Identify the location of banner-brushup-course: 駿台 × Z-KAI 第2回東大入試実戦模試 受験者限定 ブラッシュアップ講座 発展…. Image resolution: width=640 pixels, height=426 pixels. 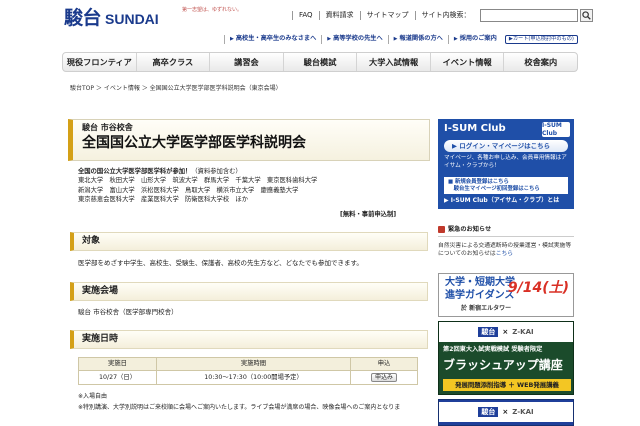
(506, 358).